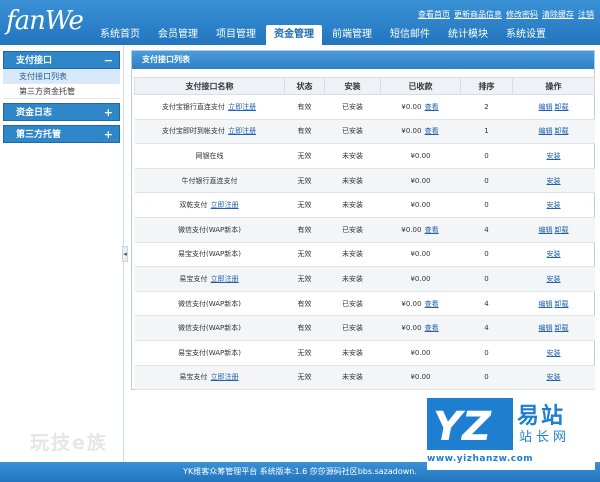 The image size is (600, 482). What do you see at coordinates (193, 205) in the screenshot?
I see `payment-name: 双乾支付` at bounding box center [193, 205].